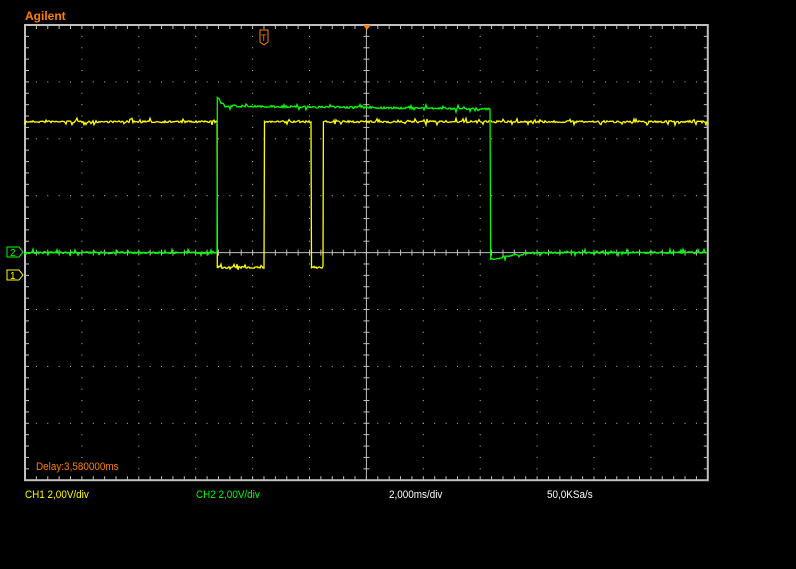 This screenshot has width=796, height=569. I want to click on sample-rate-readout: 50,0KSa/s, so click(570, 495).